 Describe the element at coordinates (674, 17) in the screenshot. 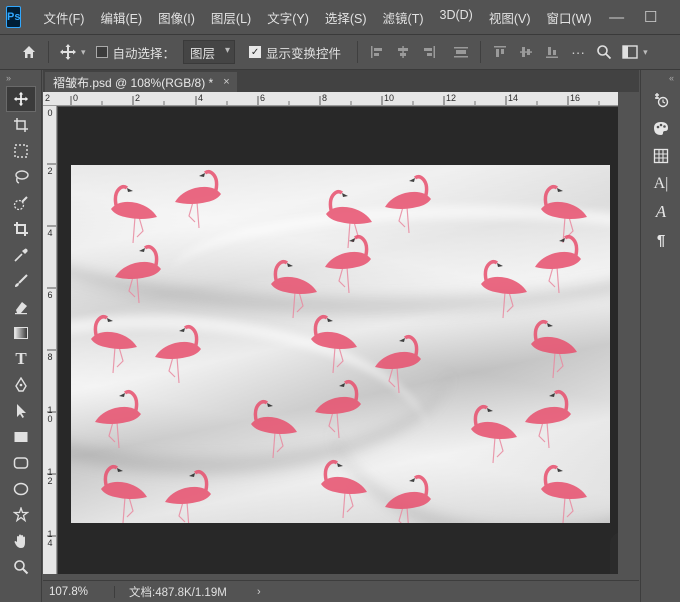

I see `close-button: ✕` at that location.